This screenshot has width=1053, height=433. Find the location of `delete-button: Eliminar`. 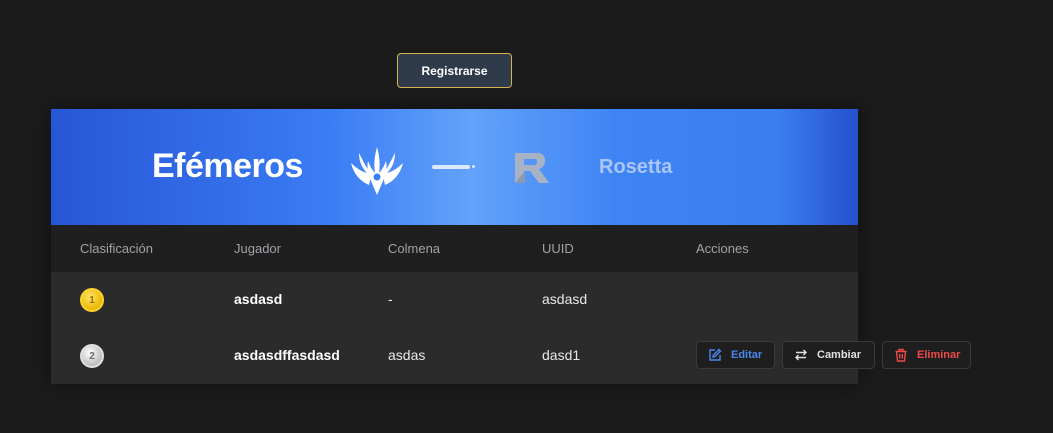

delete-button: Eliminar is located at coordinates (926, 355).